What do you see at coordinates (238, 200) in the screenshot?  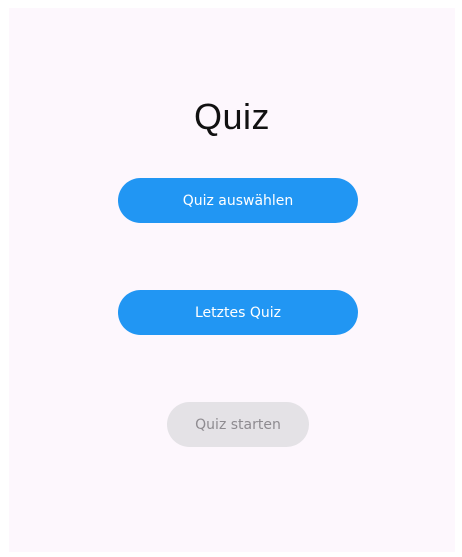 I see `select-quiz-button: Quiz auswählen` at bounding box center [238, 200].